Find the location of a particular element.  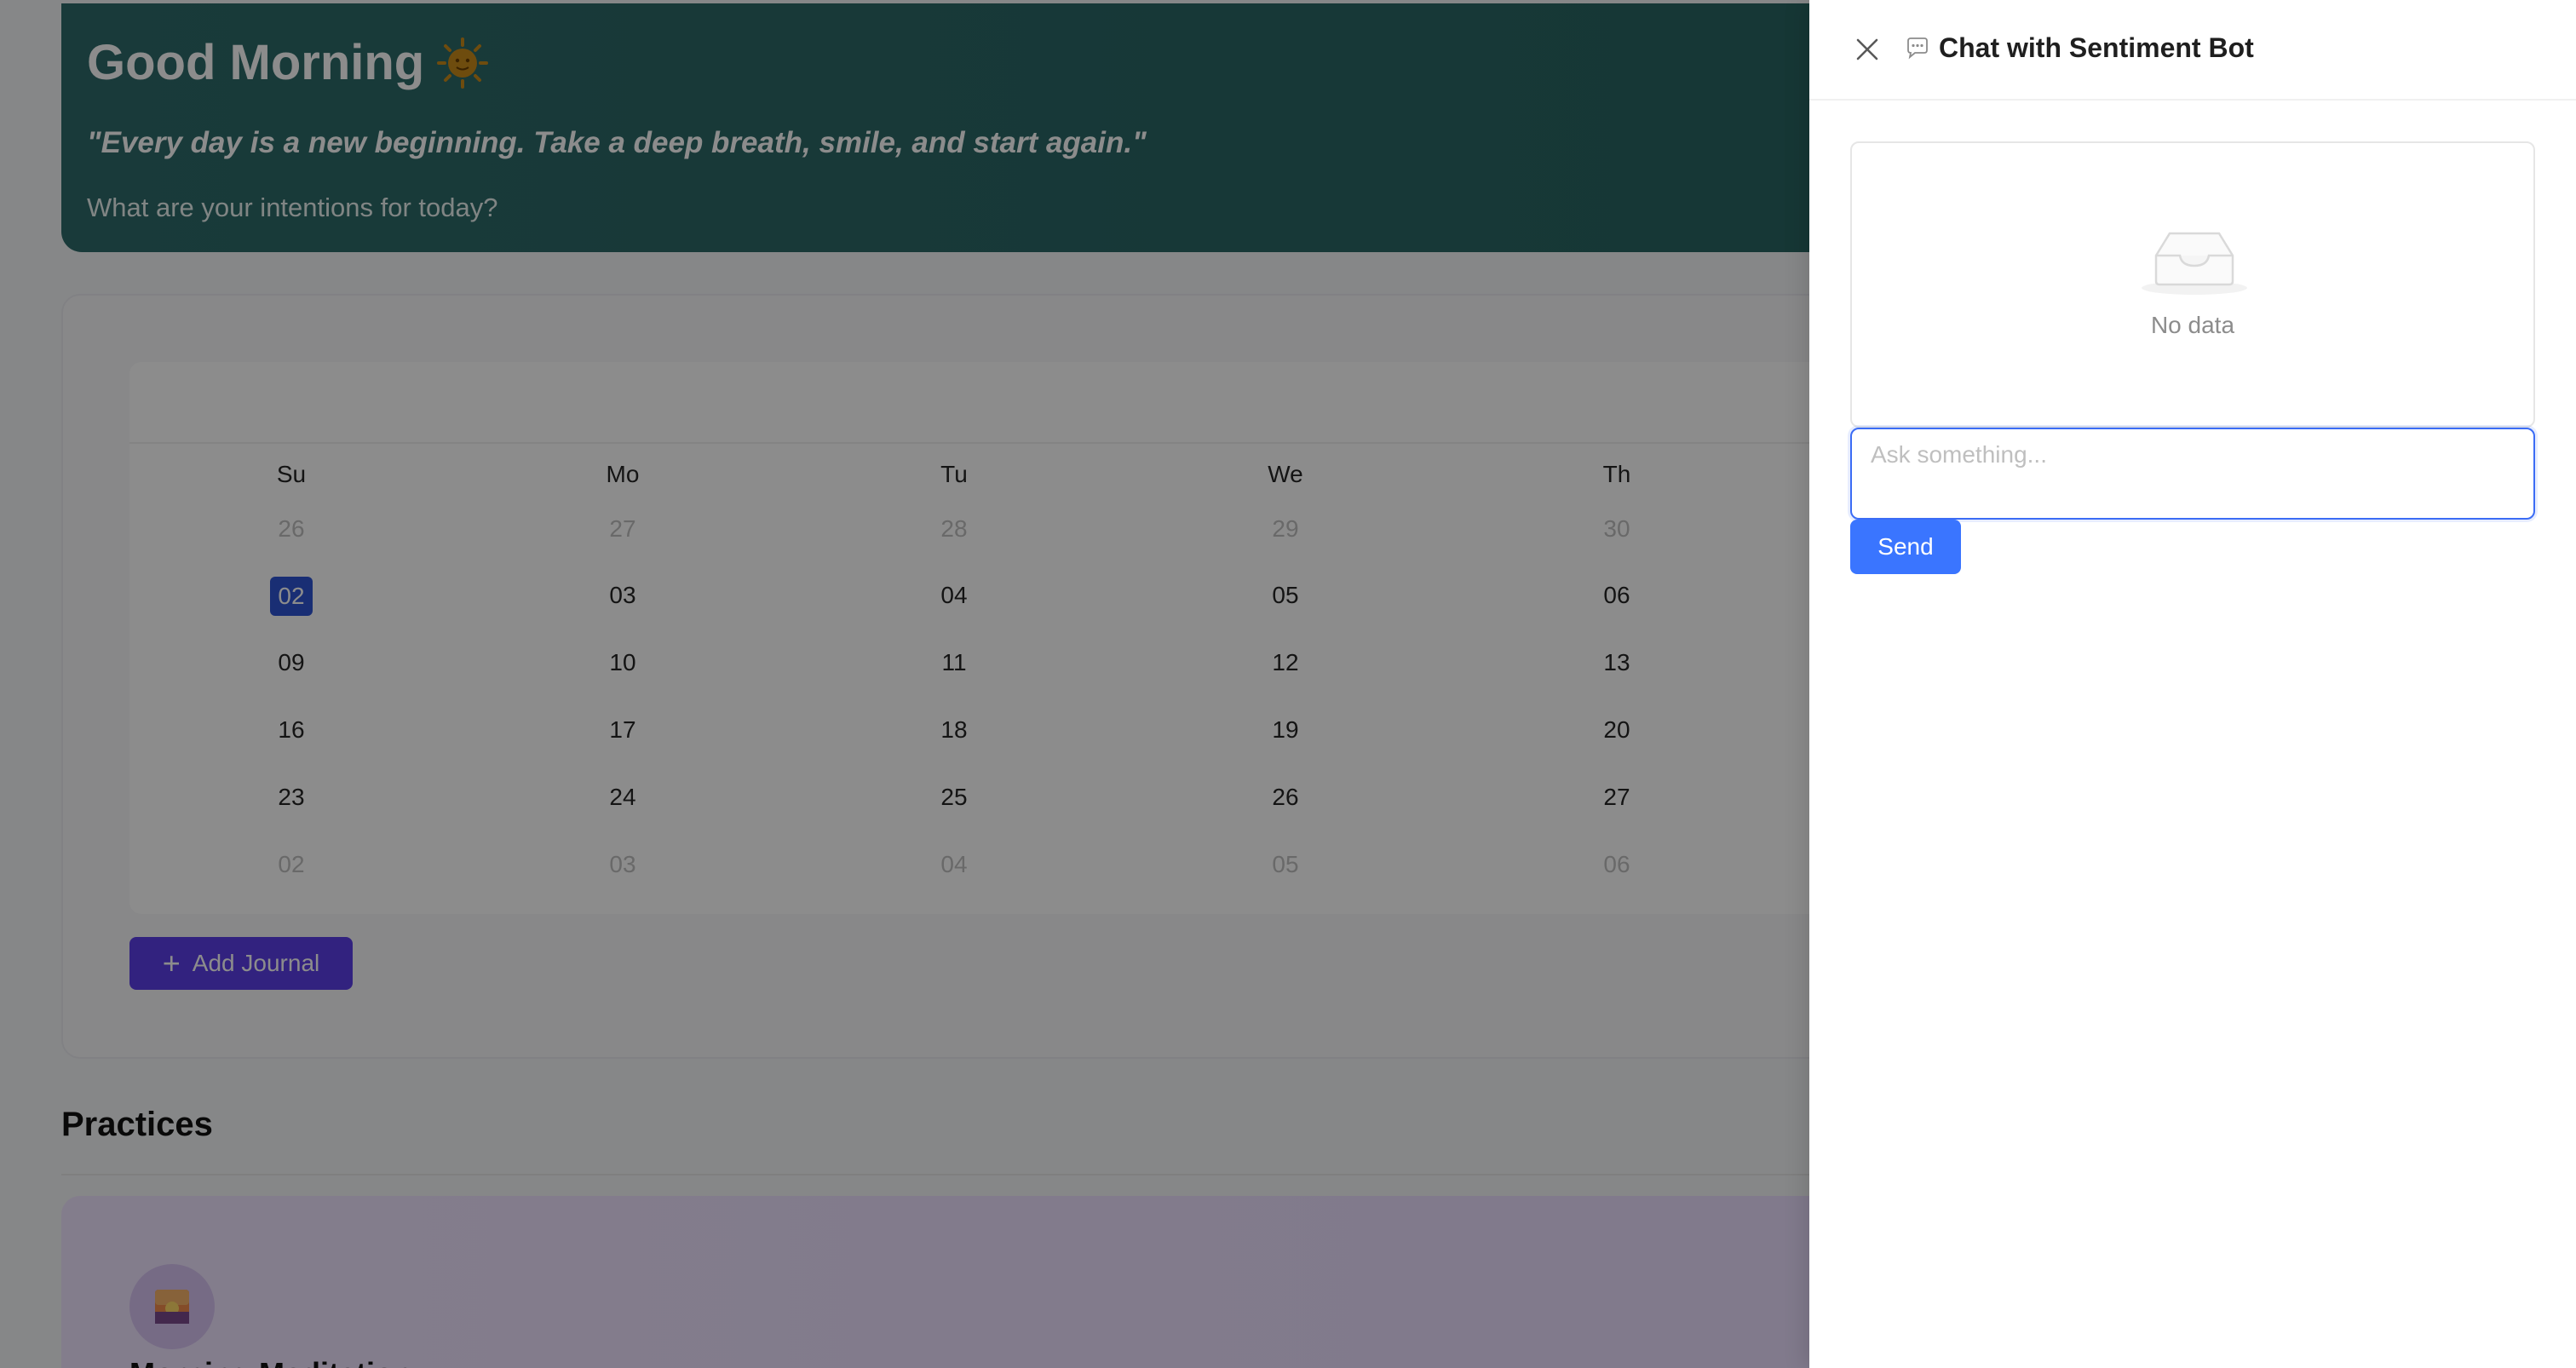

message-list: No data is located at coordinates (2192, 284).